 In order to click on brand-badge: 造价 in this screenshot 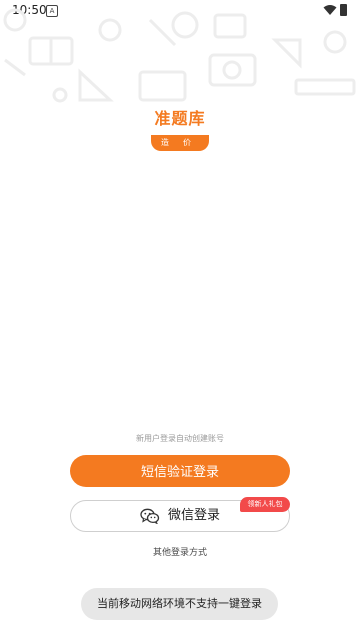, I will do `click(180, 143)`.